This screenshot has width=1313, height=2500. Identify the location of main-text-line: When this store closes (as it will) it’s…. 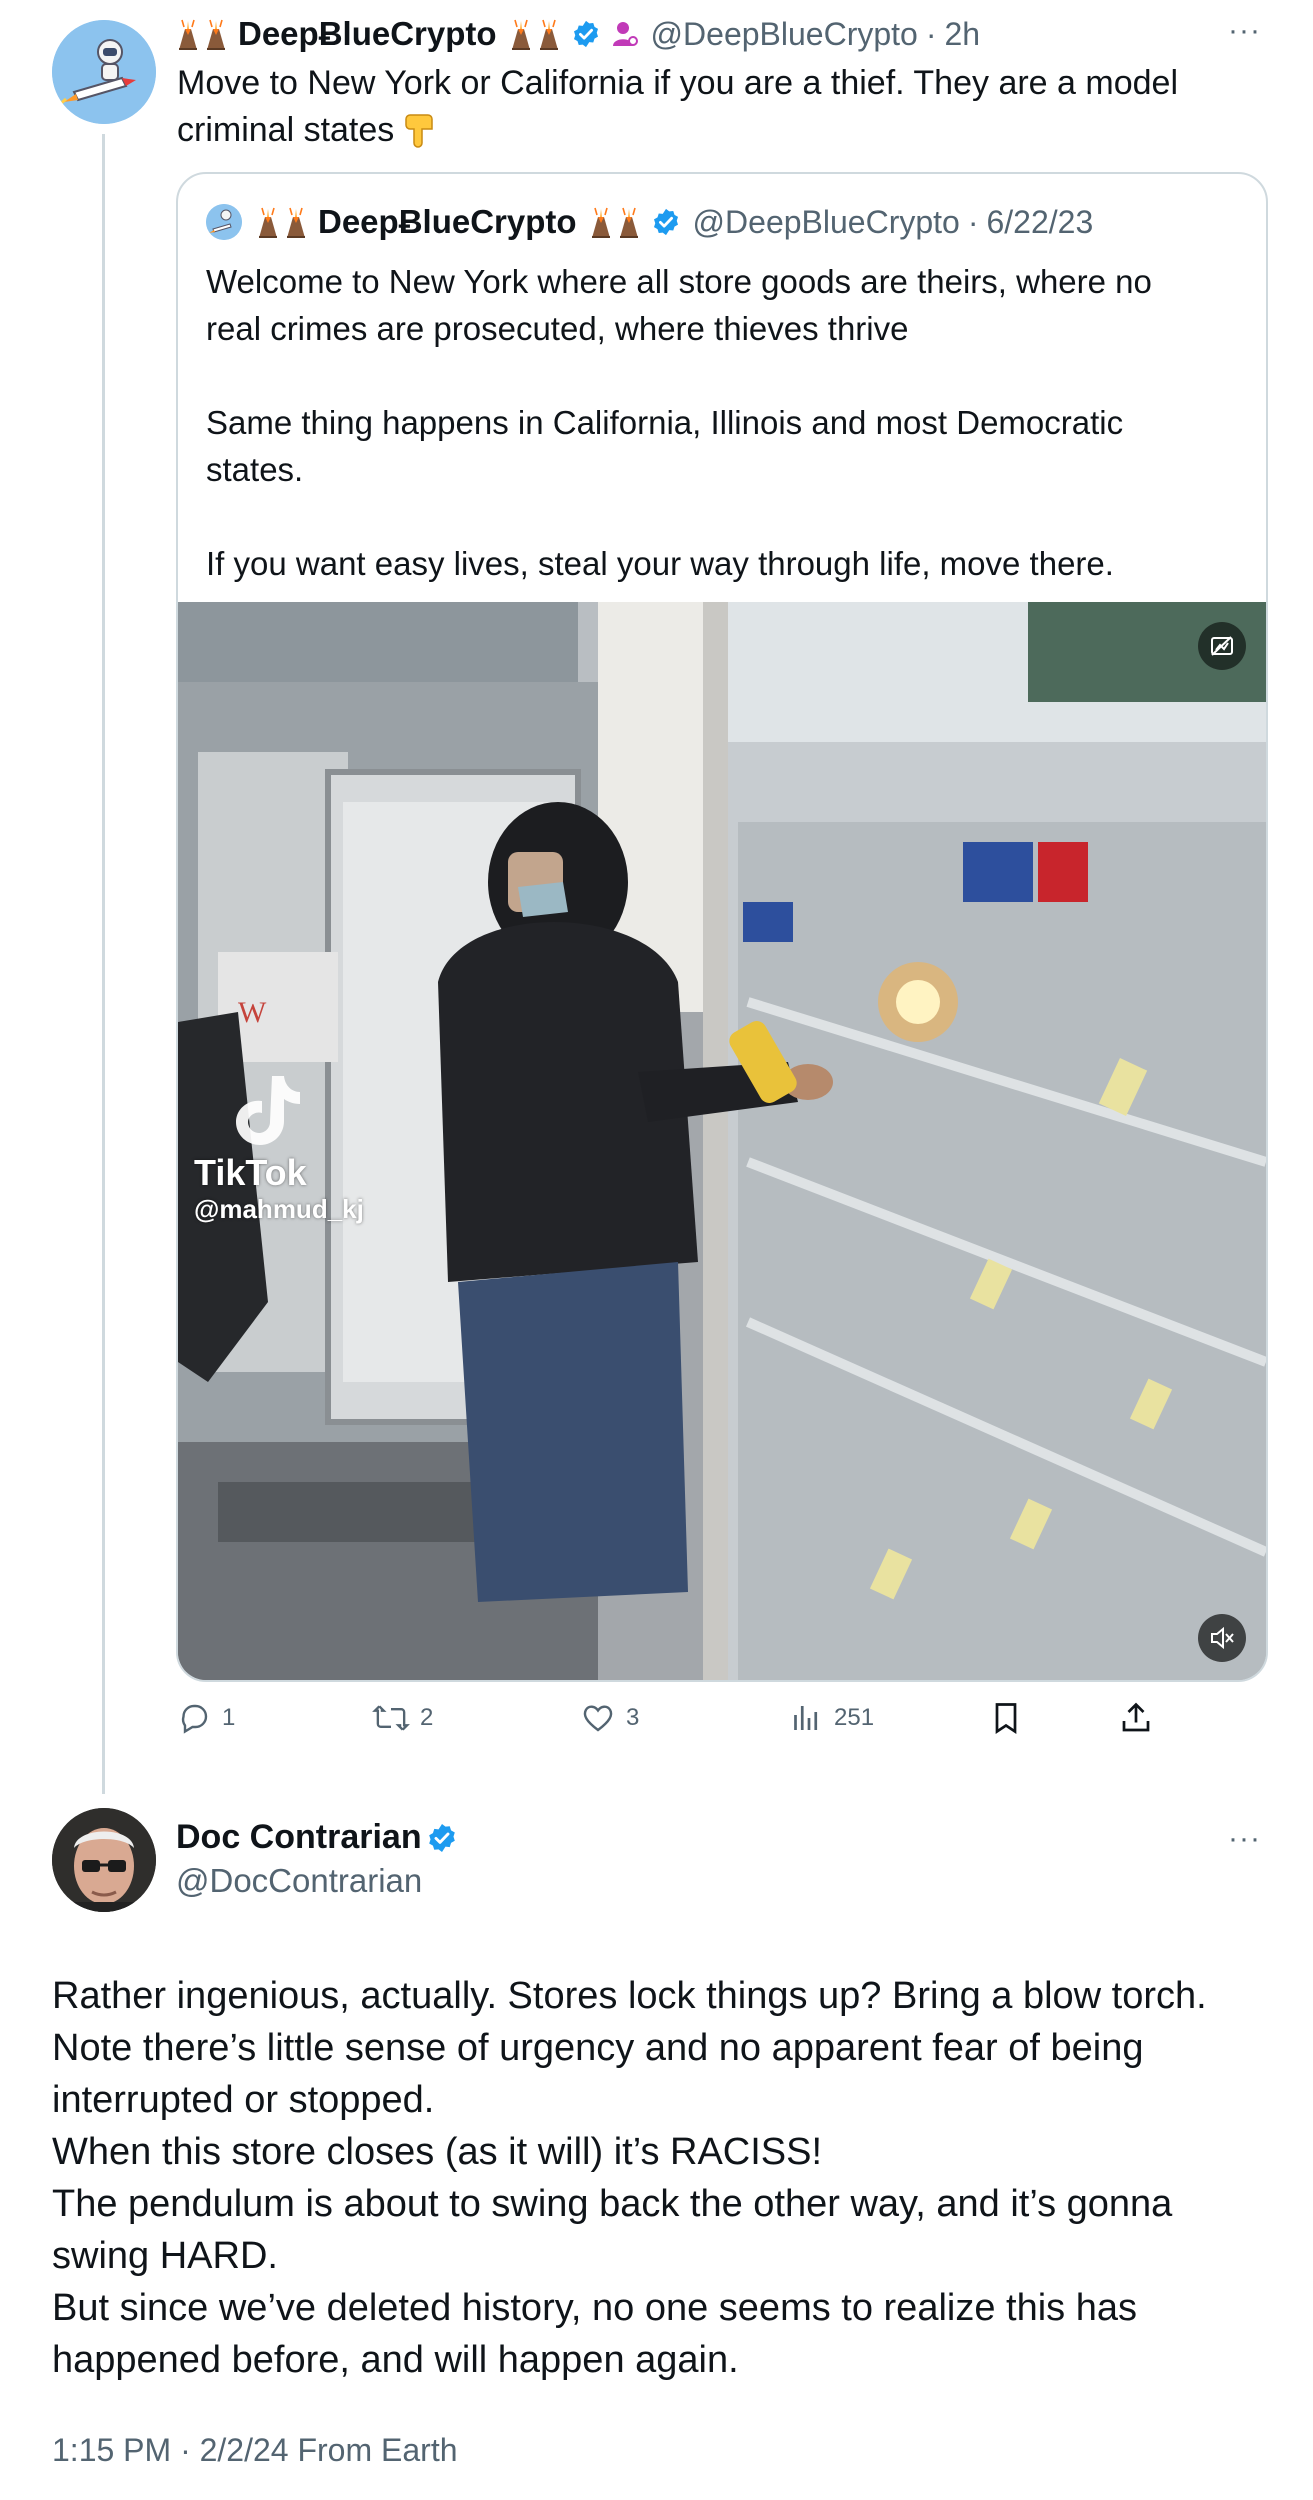
(437, 2152).